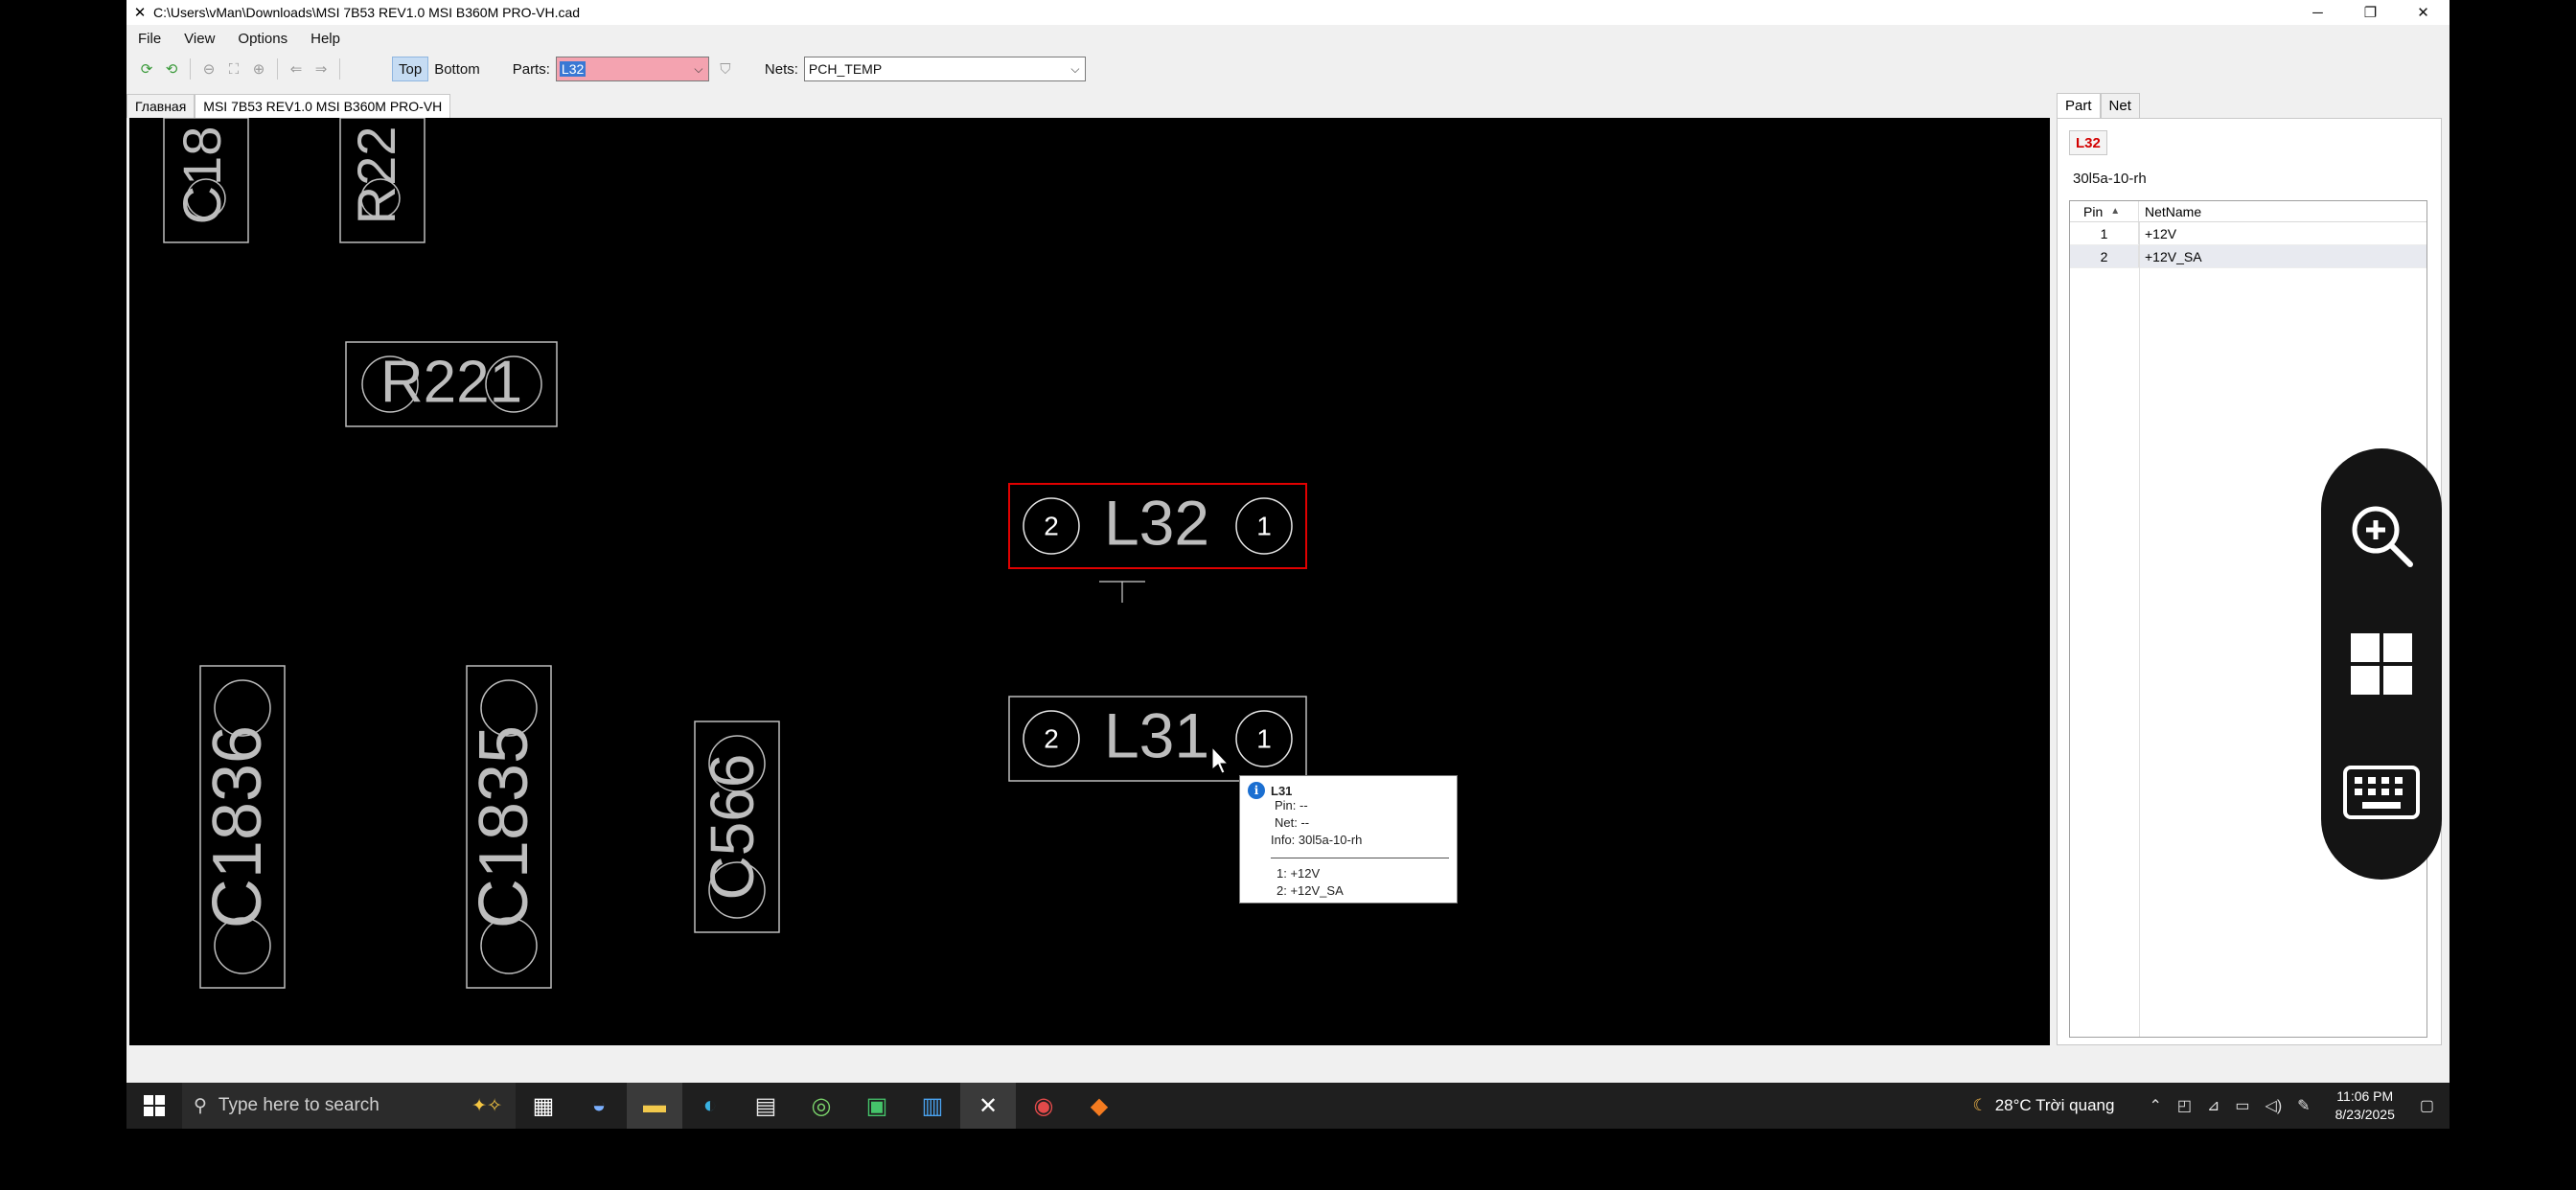  Describe the element at coordinates (325, 39) in the screenshot. I see `menu-help: Help` at that location.